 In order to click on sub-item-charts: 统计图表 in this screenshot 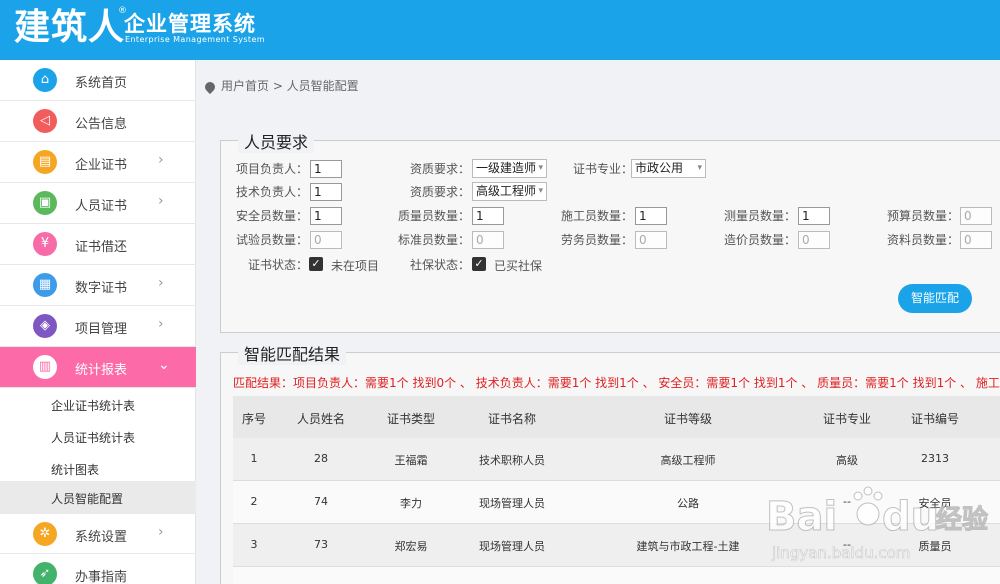, I will do `click(98, 468)`.